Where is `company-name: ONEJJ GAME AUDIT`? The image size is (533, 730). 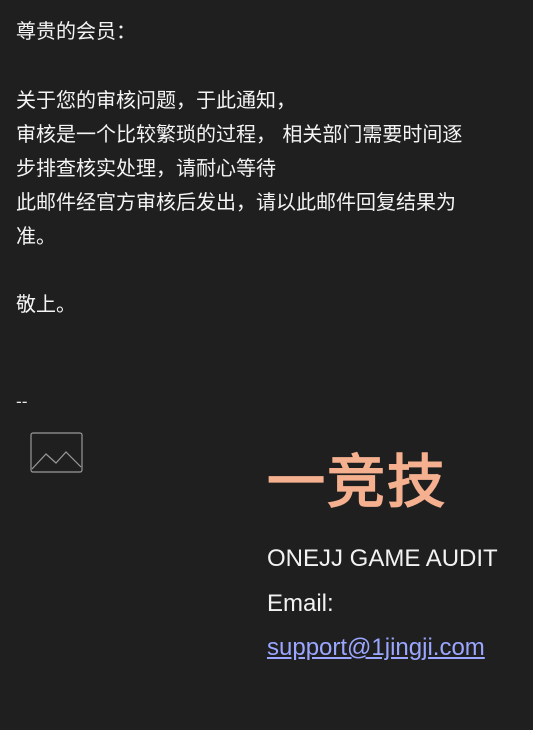
company-name: ONEJJ GAME AUDIT is located at coordinates (382, 558).